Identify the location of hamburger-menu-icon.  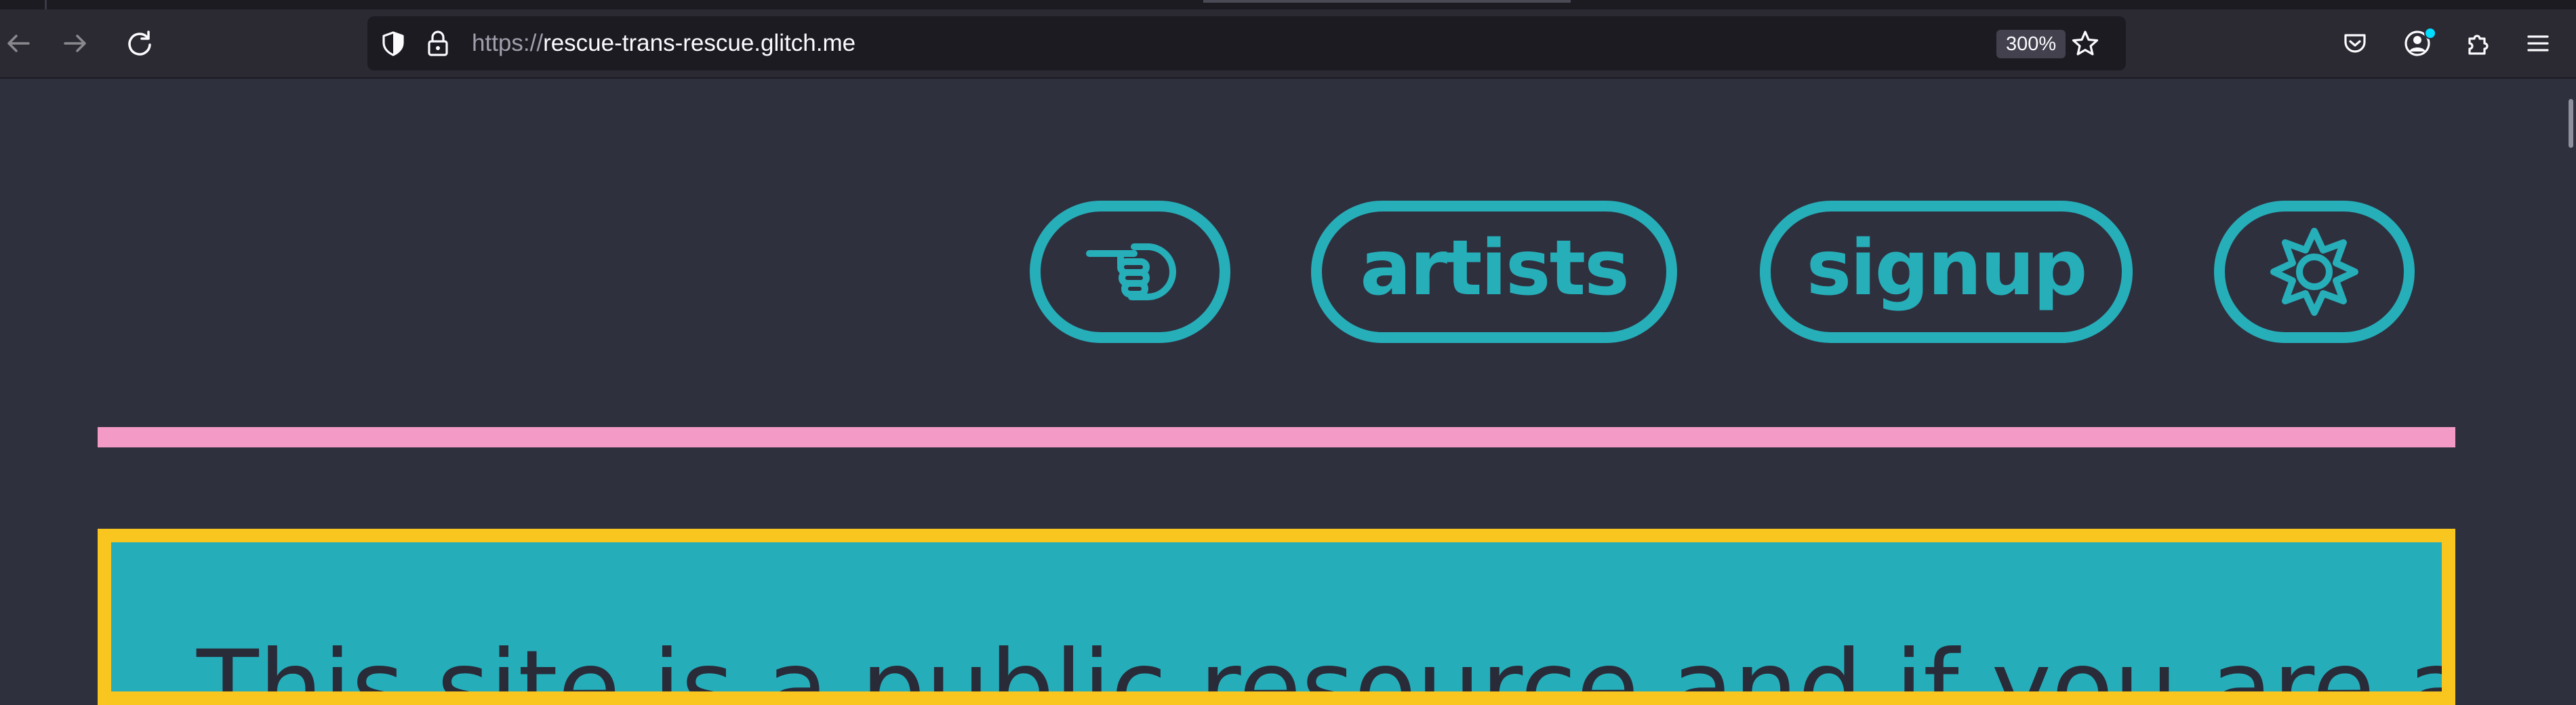
(2538, 43).